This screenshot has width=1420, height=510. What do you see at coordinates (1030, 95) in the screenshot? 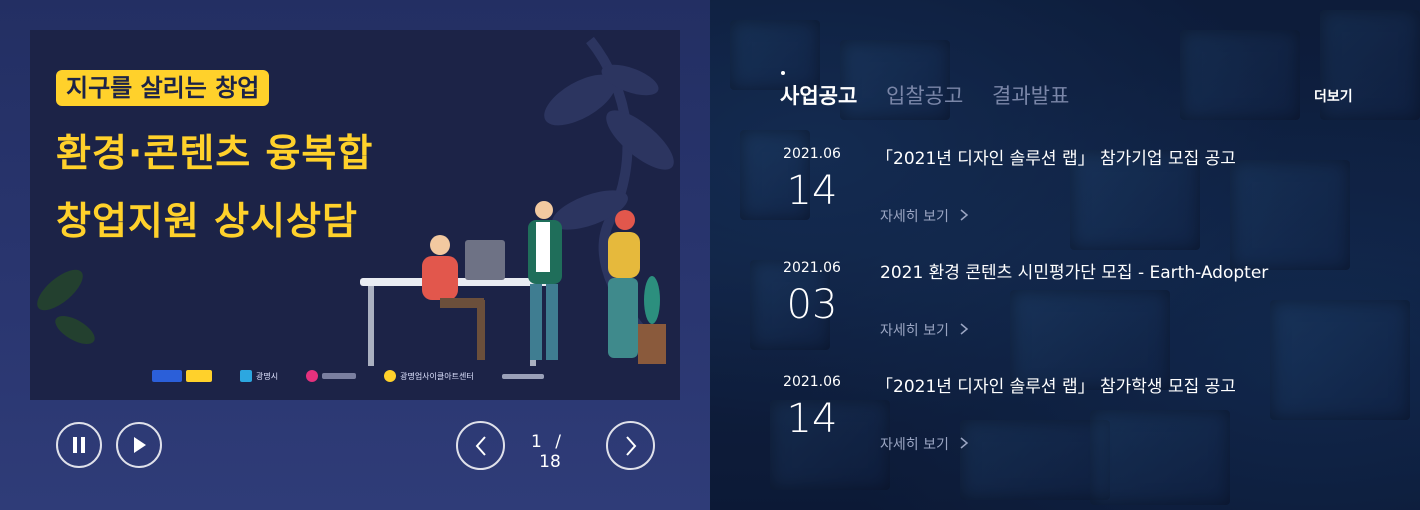
I see `tab-results: 결과발표` at bounding box center [1030, 95].